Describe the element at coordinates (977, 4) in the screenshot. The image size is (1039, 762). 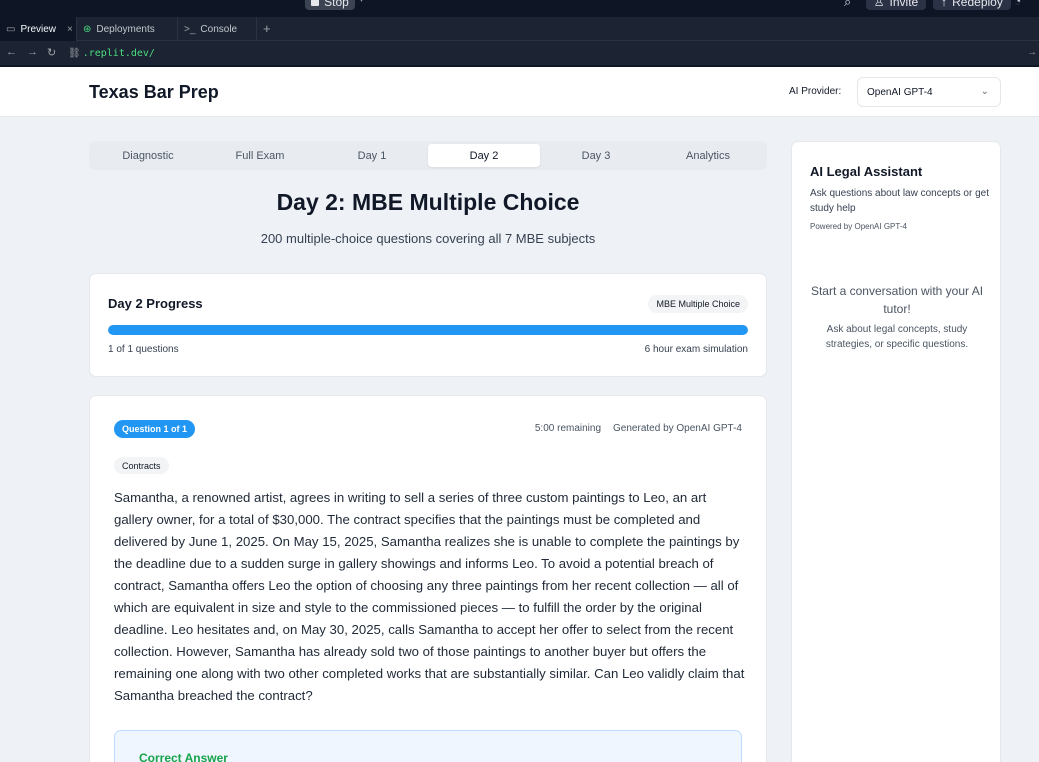
I see `redeploy-label: Redeploy` at that location.